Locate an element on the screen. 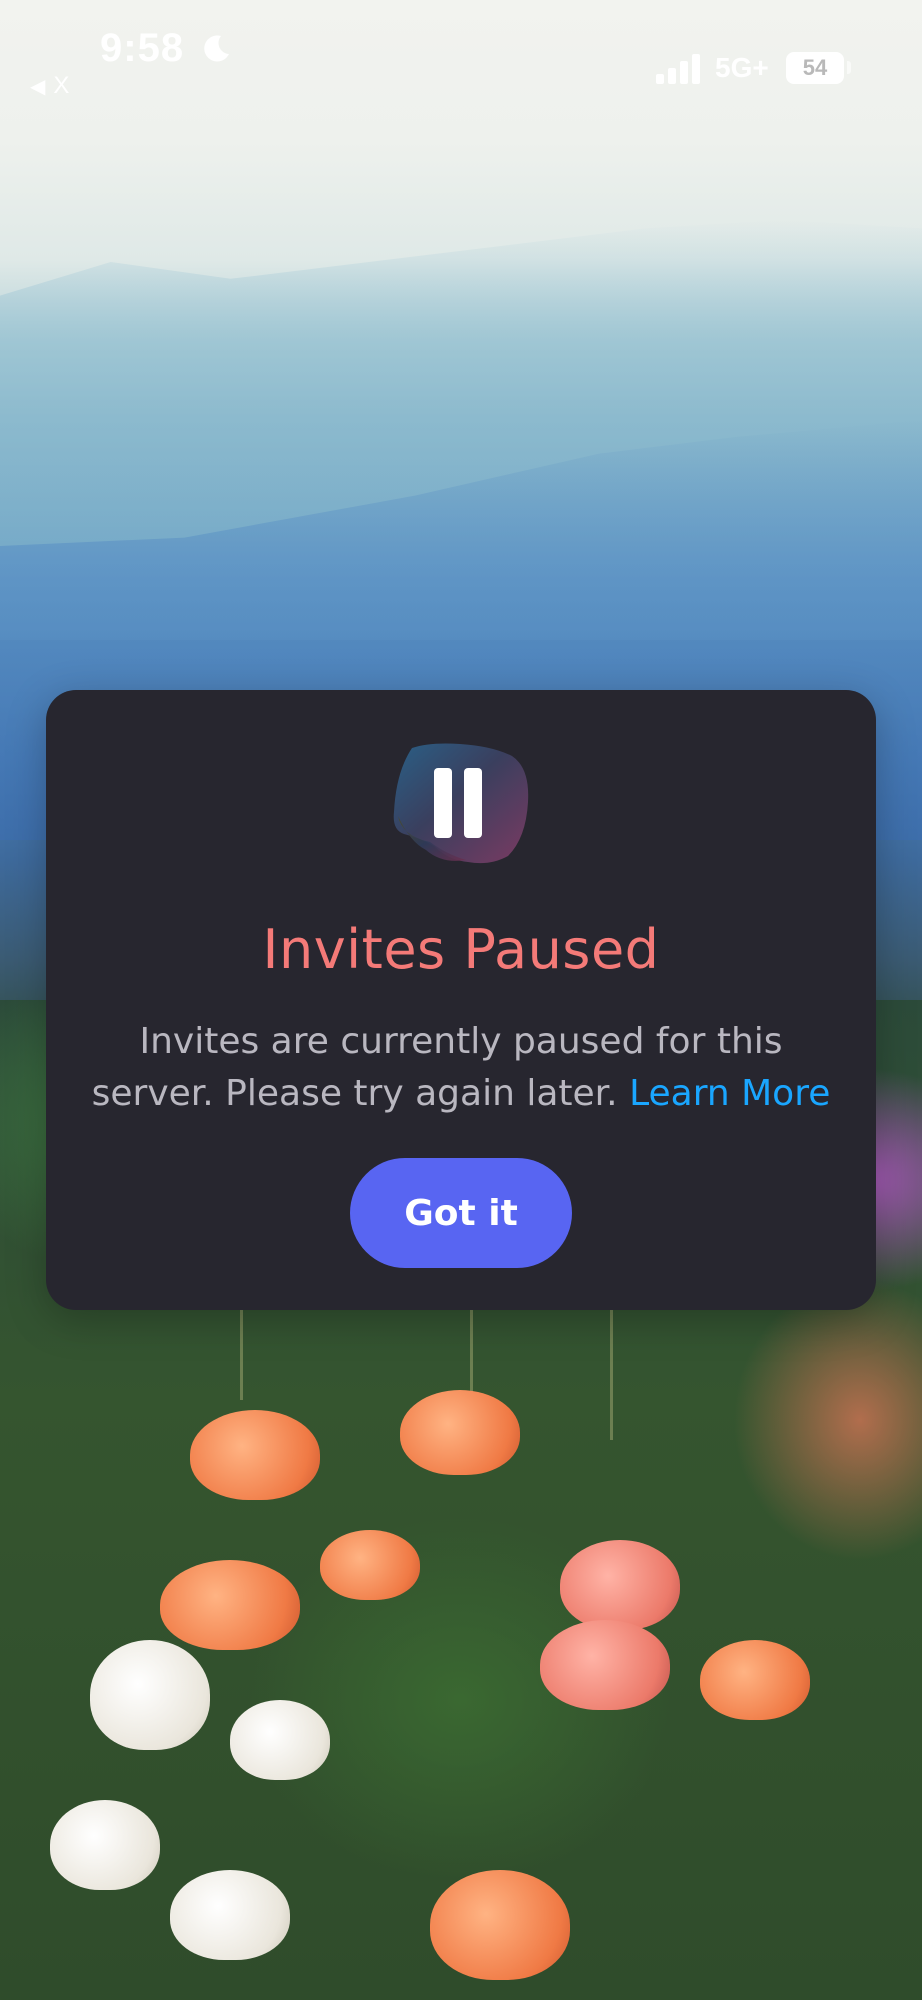 This screenshot has height=2000, width=922. battery-level: 54 is located at coordinates (815, 67).